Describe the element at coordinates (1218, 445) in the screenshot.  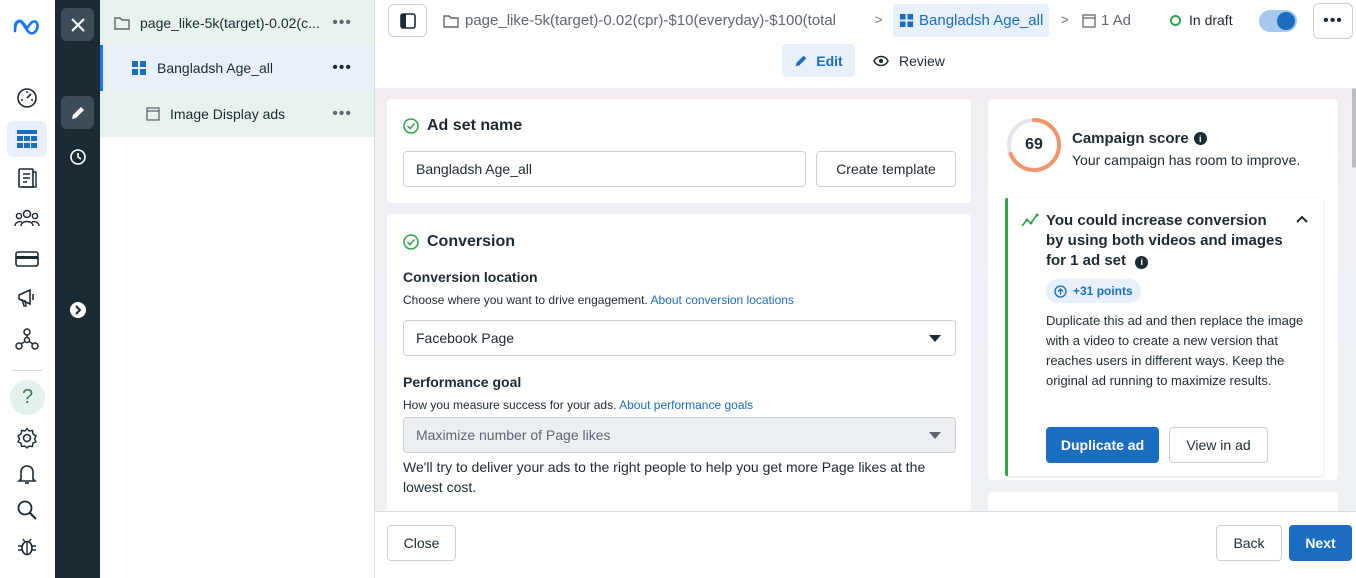
I see `view-in-ad-button: View in ad` at that location.